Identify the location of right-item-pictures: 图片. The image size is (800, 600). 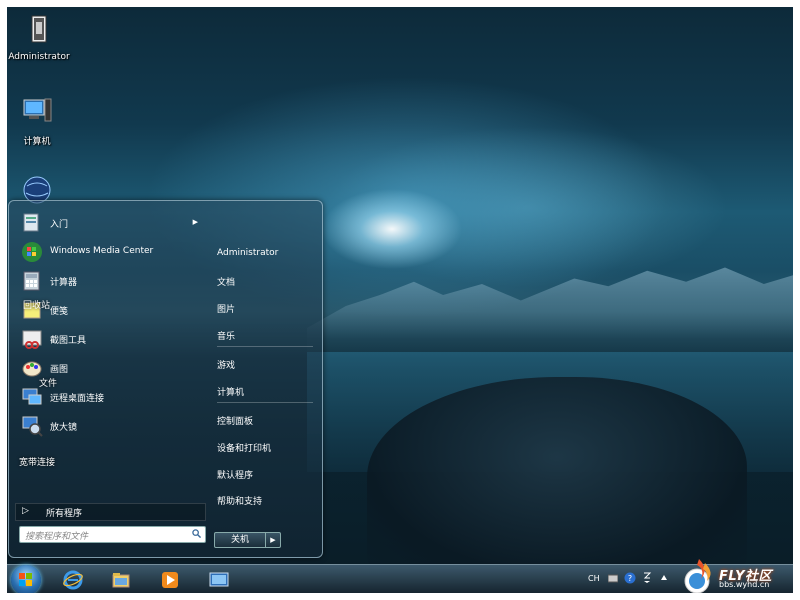
(226, 308).